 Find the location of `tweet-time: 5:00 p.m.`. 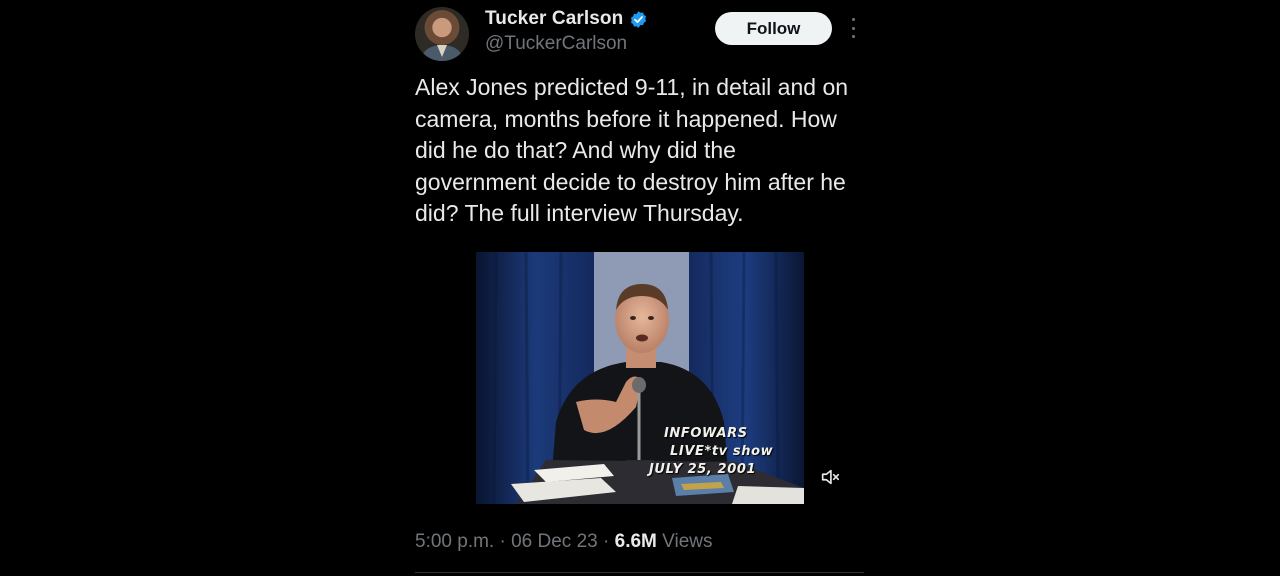

tweet-time: 5:00 p.m. is located at coordinates (454, 541).